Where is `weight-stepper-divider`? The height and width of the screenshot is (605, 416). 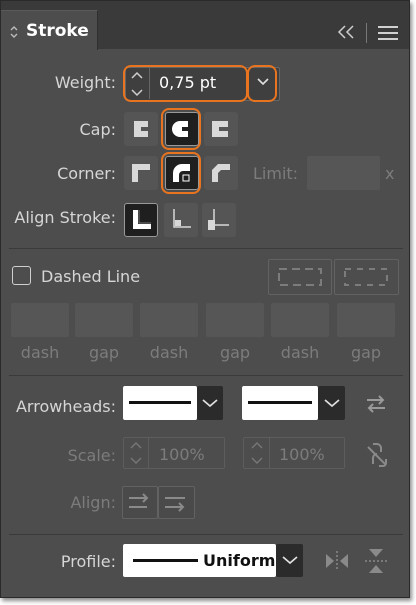
weight-stepper-divider is located at coordinates (149, 83).